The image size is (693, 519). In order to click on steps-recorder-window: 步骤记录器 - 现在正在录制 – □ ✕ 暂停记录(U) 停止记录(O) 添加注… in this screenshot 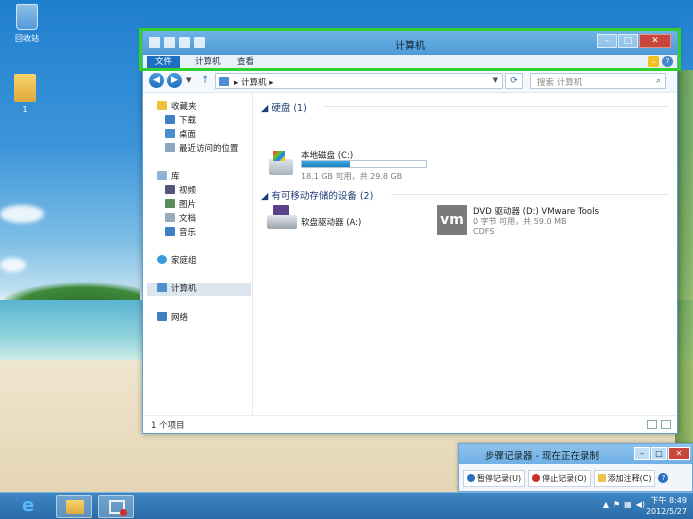, I will do `click(575, 467)`.